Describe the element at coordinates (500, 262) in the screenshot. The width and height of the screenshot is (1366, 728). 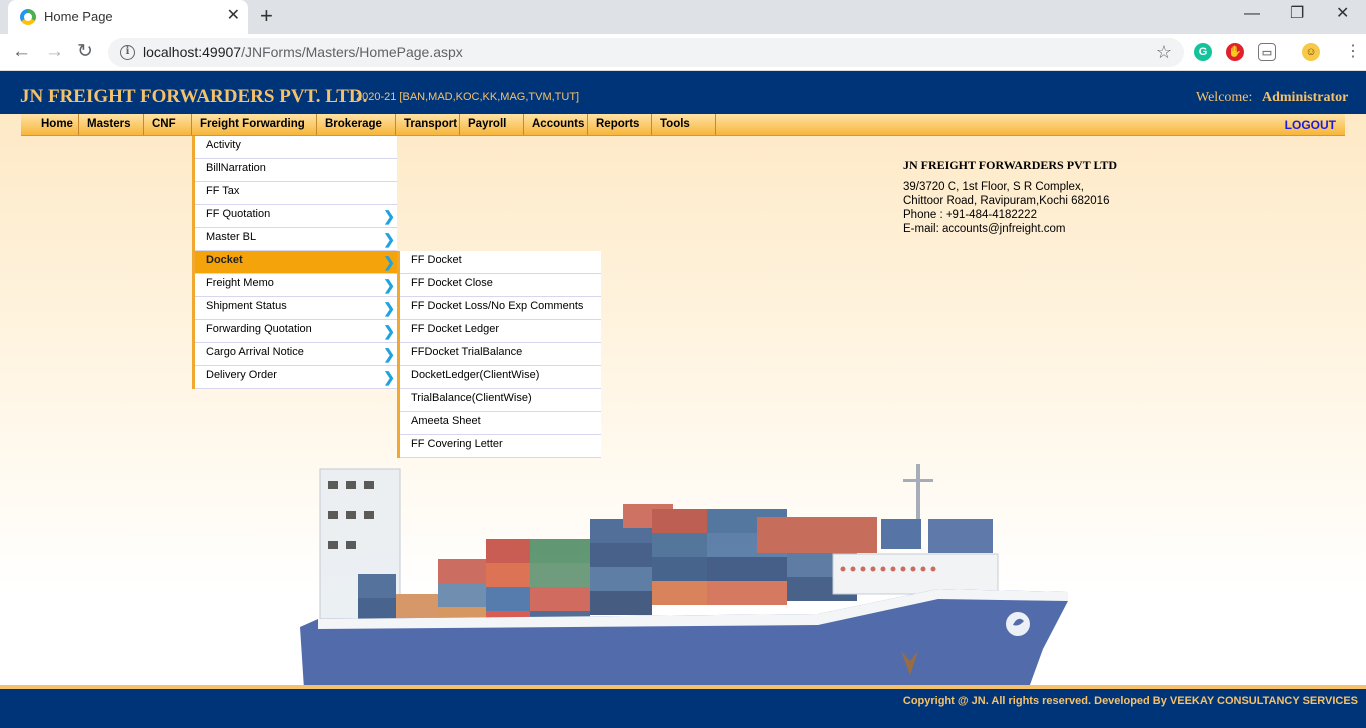
I see `sub-ff-docket: FF Docket` at that location.